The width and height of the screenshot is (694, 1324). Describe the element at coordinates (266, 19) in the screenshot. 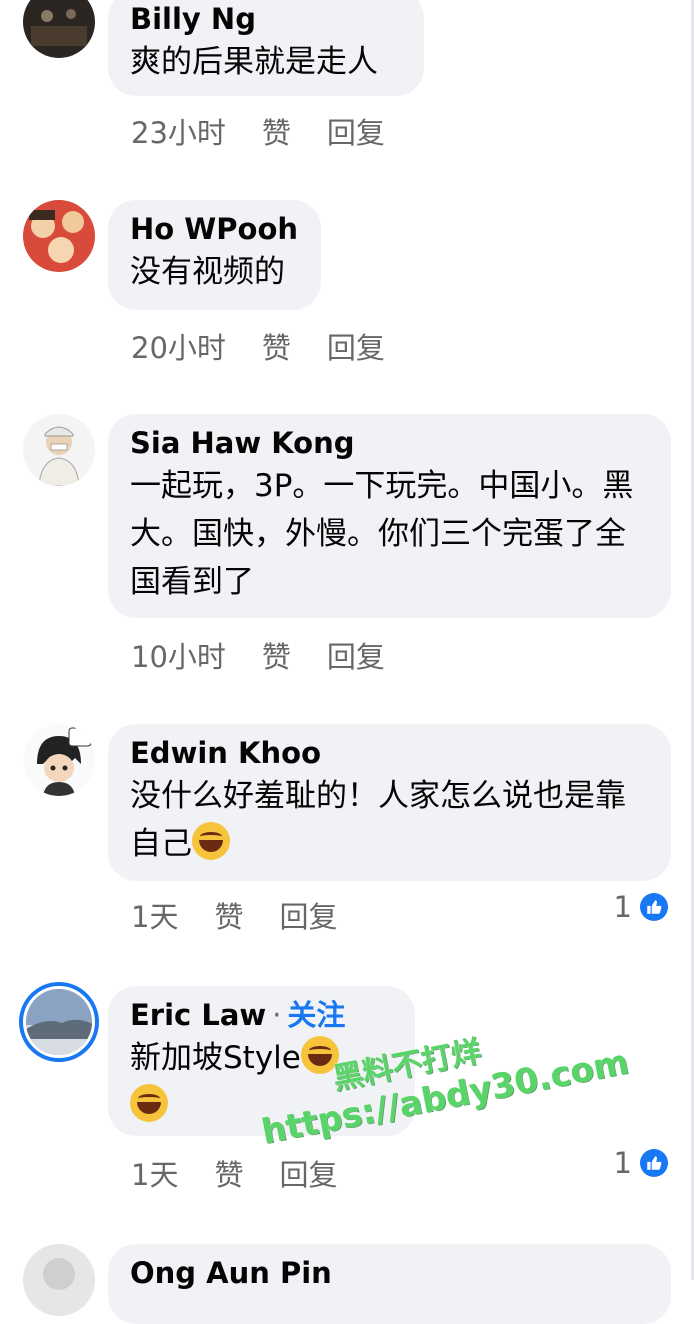

I see `commenter-name: Billy Ng` at that location.